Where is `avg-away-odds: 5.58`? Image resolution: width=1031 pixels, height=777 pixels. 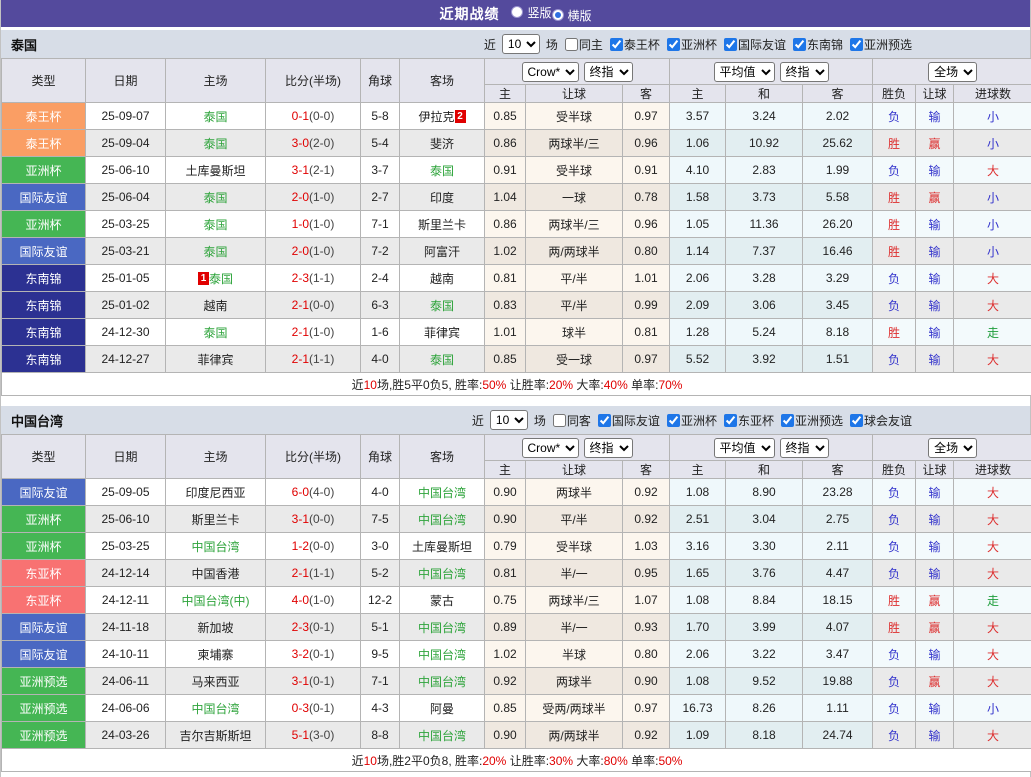
avg-away-odds: 5.58 is located at coordinates (838, 197).